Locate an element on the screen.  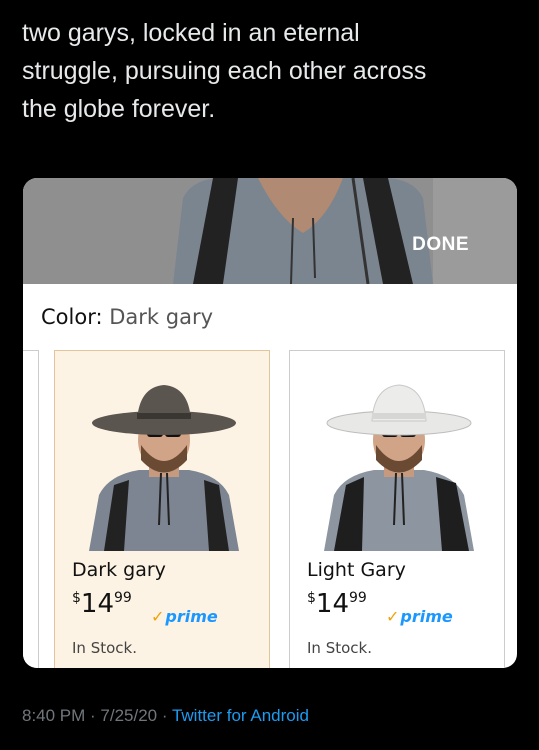
tweet-metadata: 8:40 PM · 7/25/20 · Twitter for Android is located at coordinates (165, 716).